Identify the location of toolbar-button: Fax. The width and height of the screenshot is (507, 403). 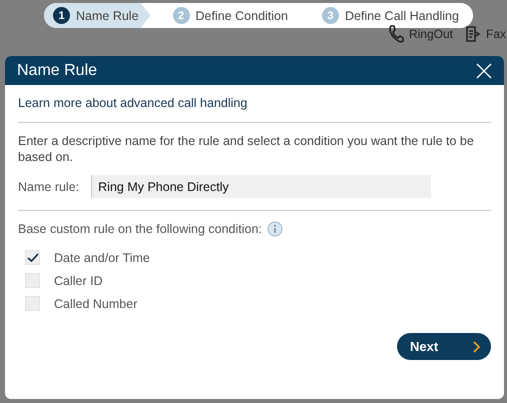
(485, 34).